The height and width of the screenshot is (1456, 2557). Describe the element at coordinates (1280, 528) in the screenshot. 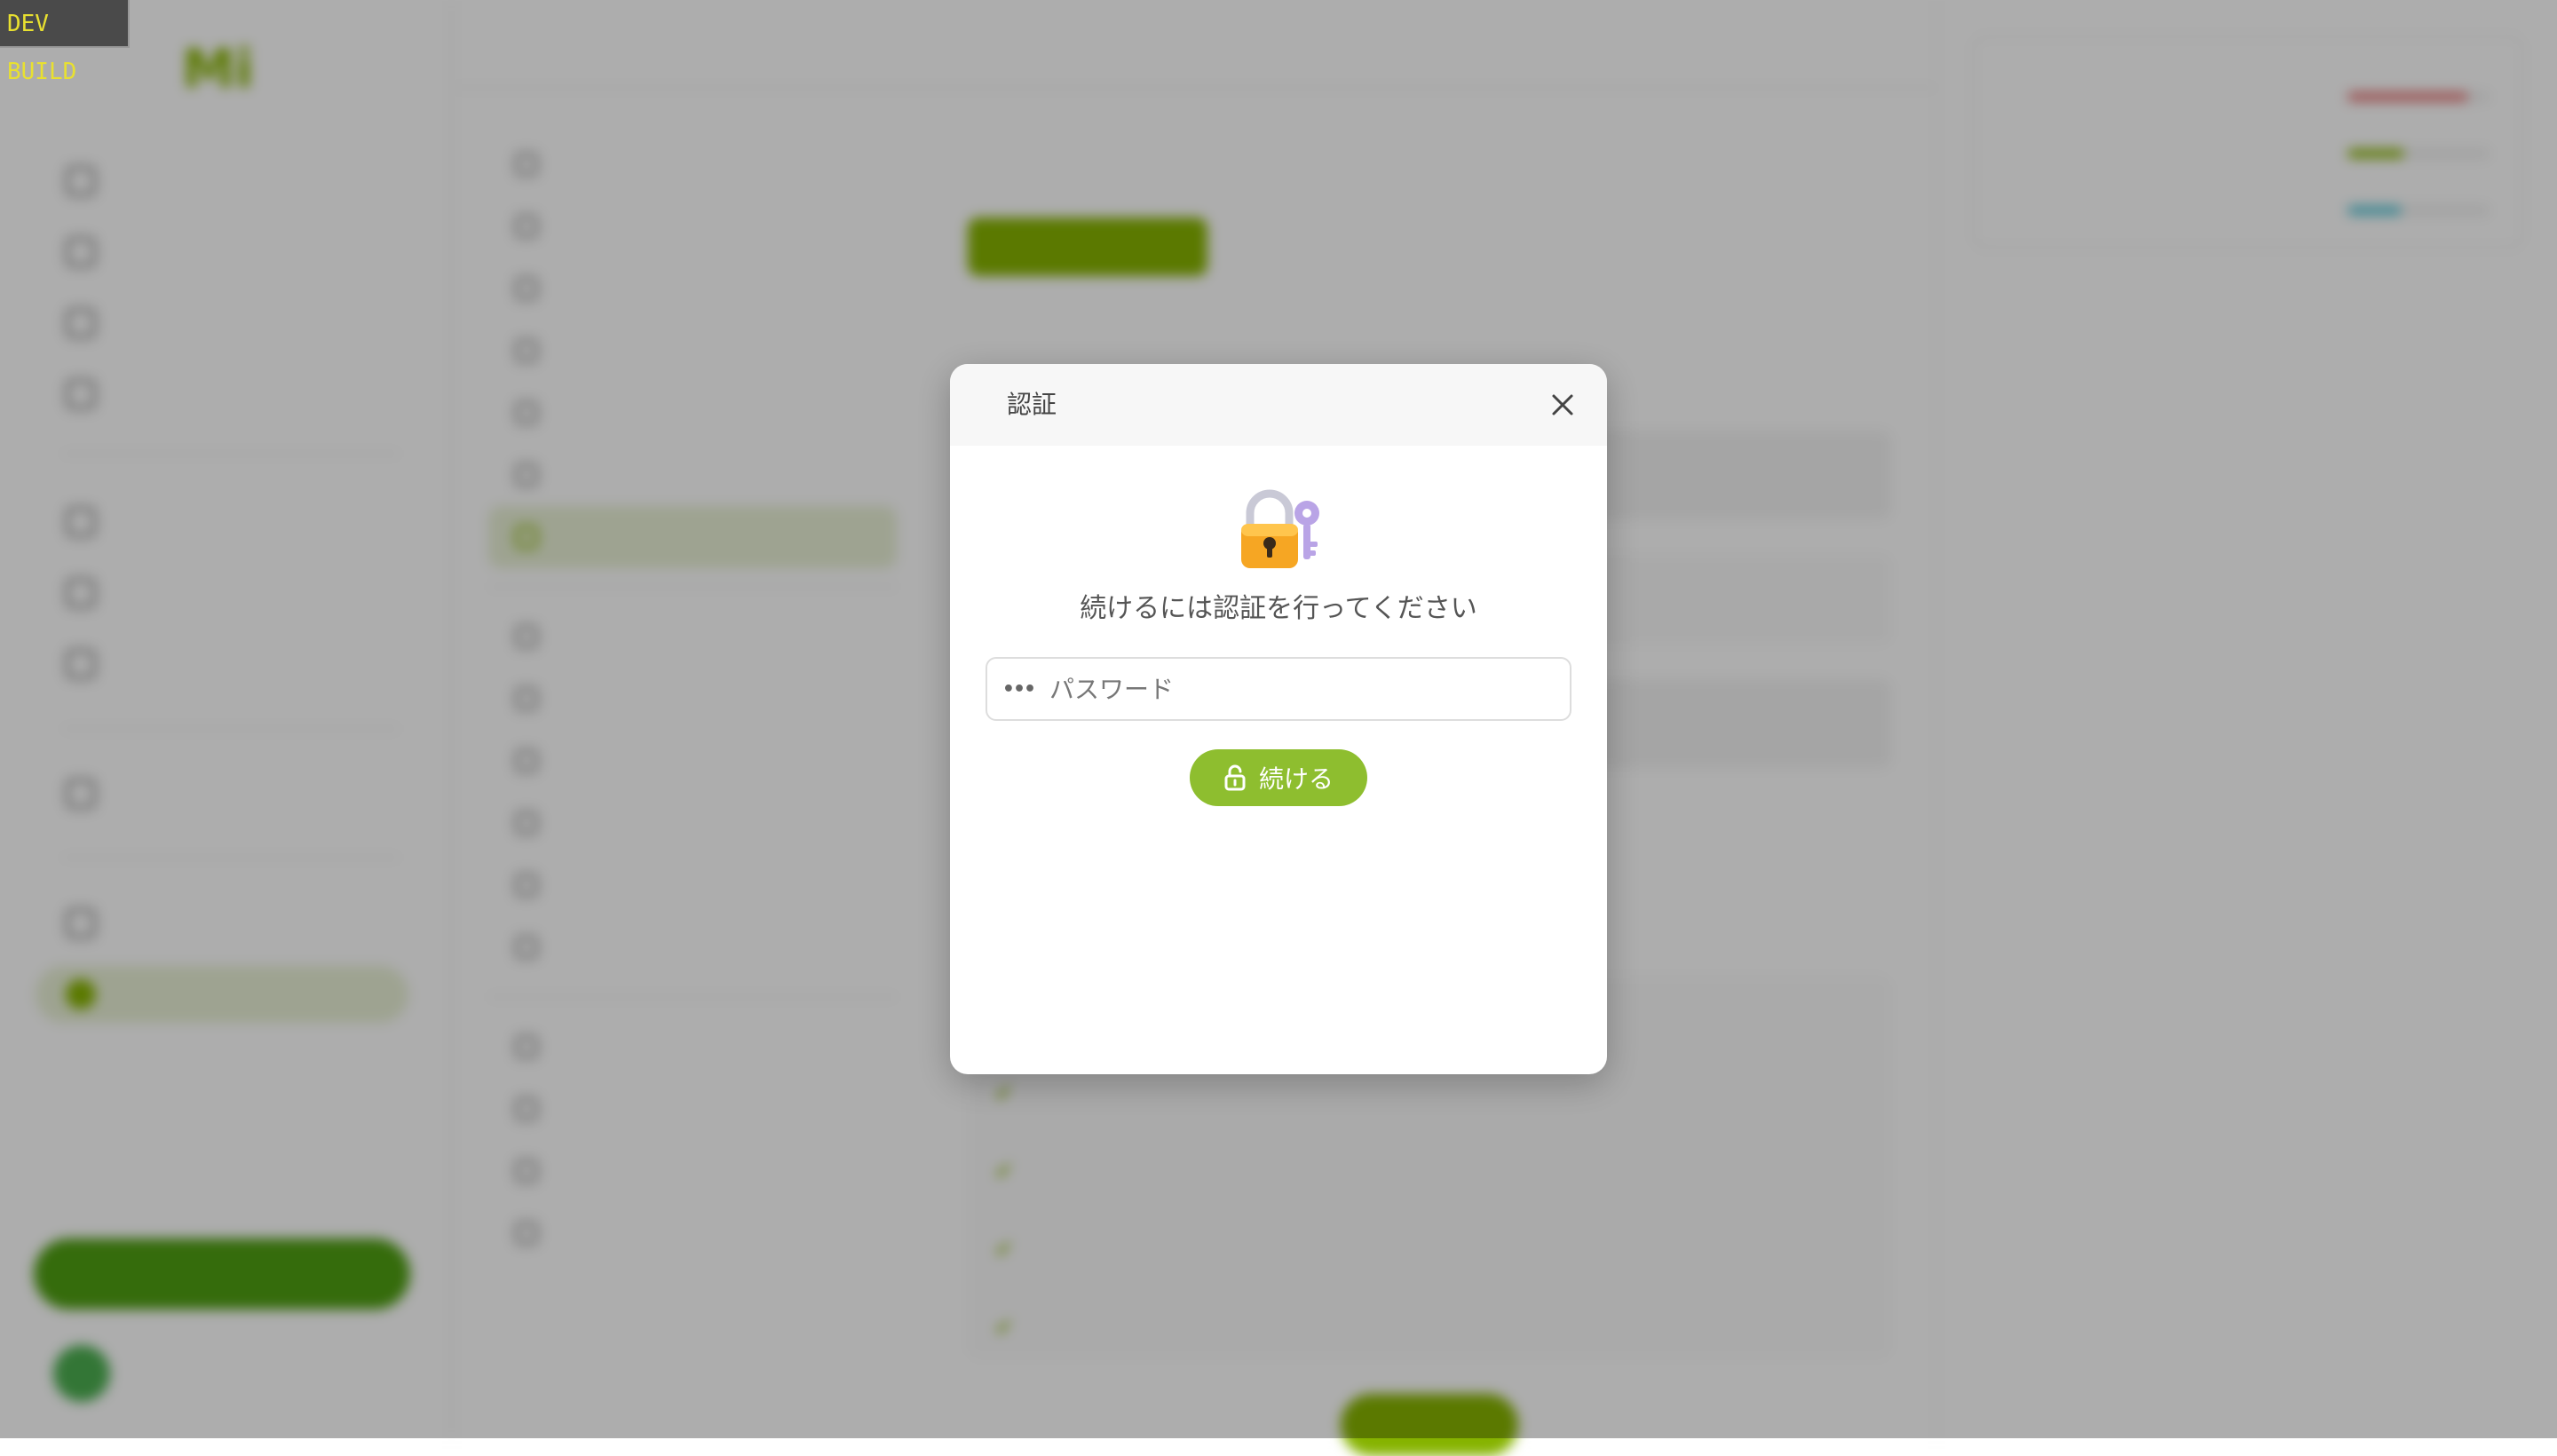

I see `locked-with-key-icon` at that location.